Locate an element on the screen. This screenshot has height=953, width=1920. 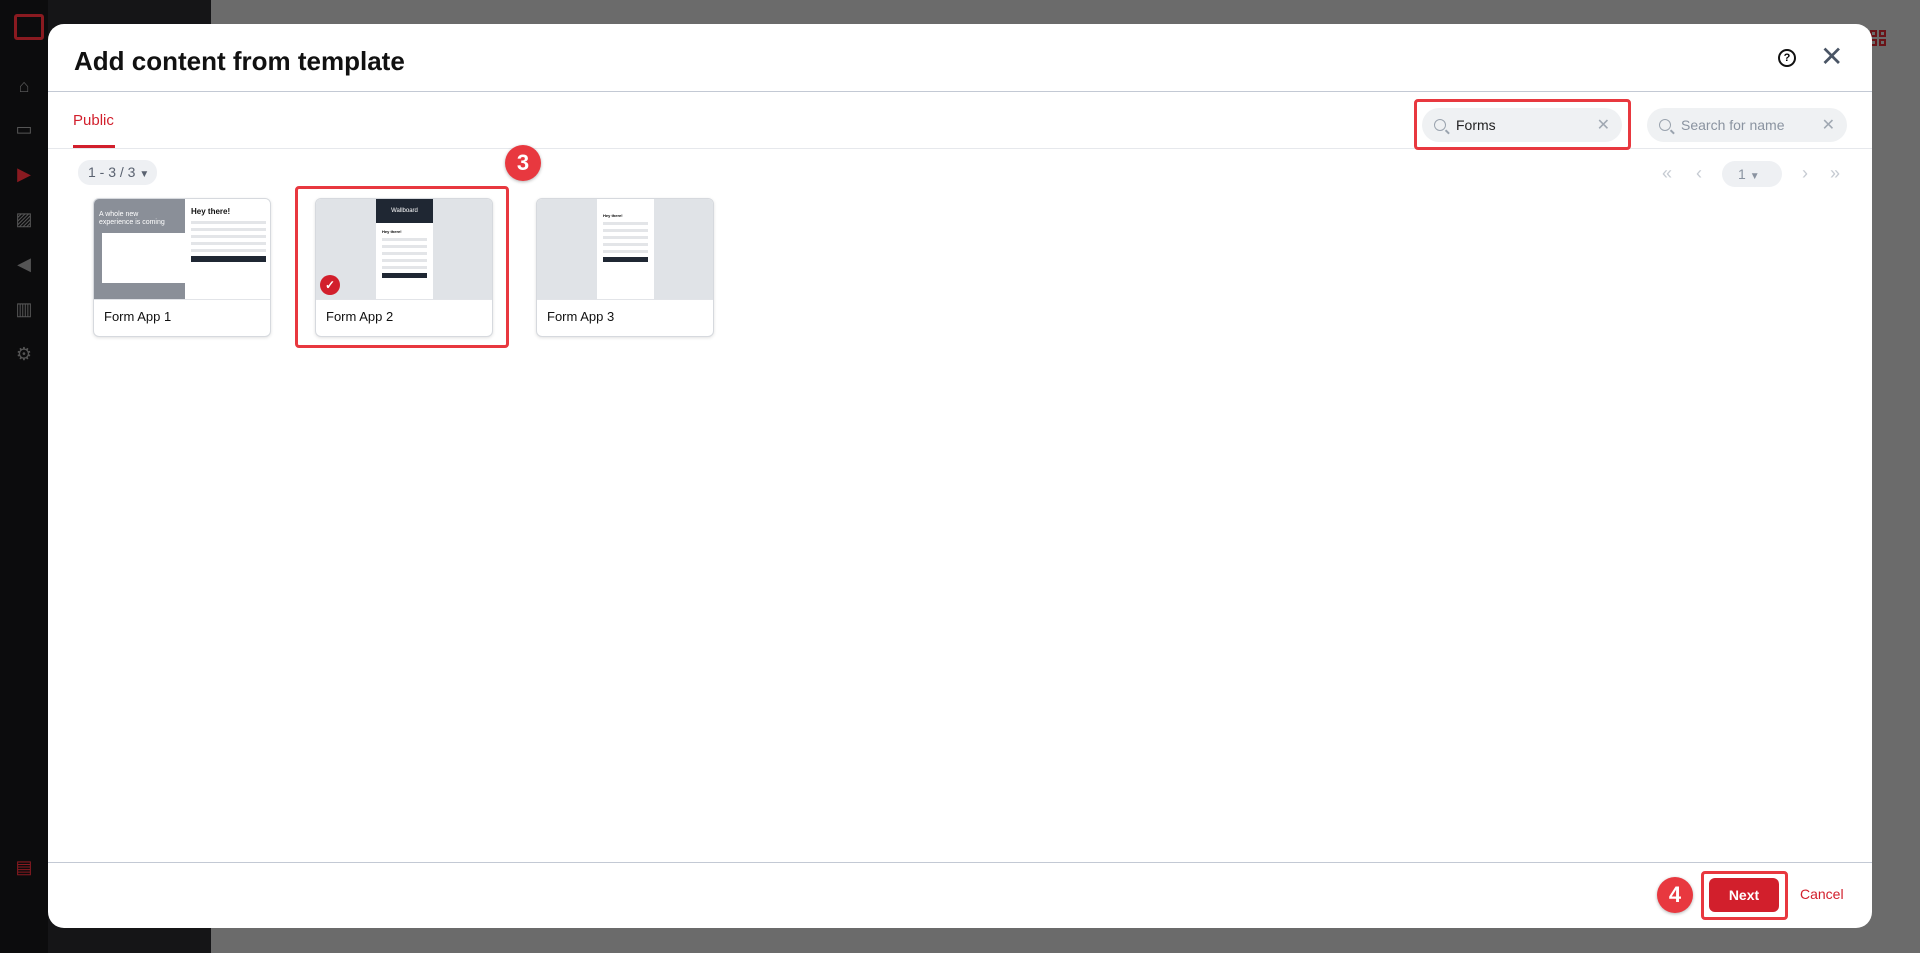
last-page-icon: » is located at coordinates (1835, 173).